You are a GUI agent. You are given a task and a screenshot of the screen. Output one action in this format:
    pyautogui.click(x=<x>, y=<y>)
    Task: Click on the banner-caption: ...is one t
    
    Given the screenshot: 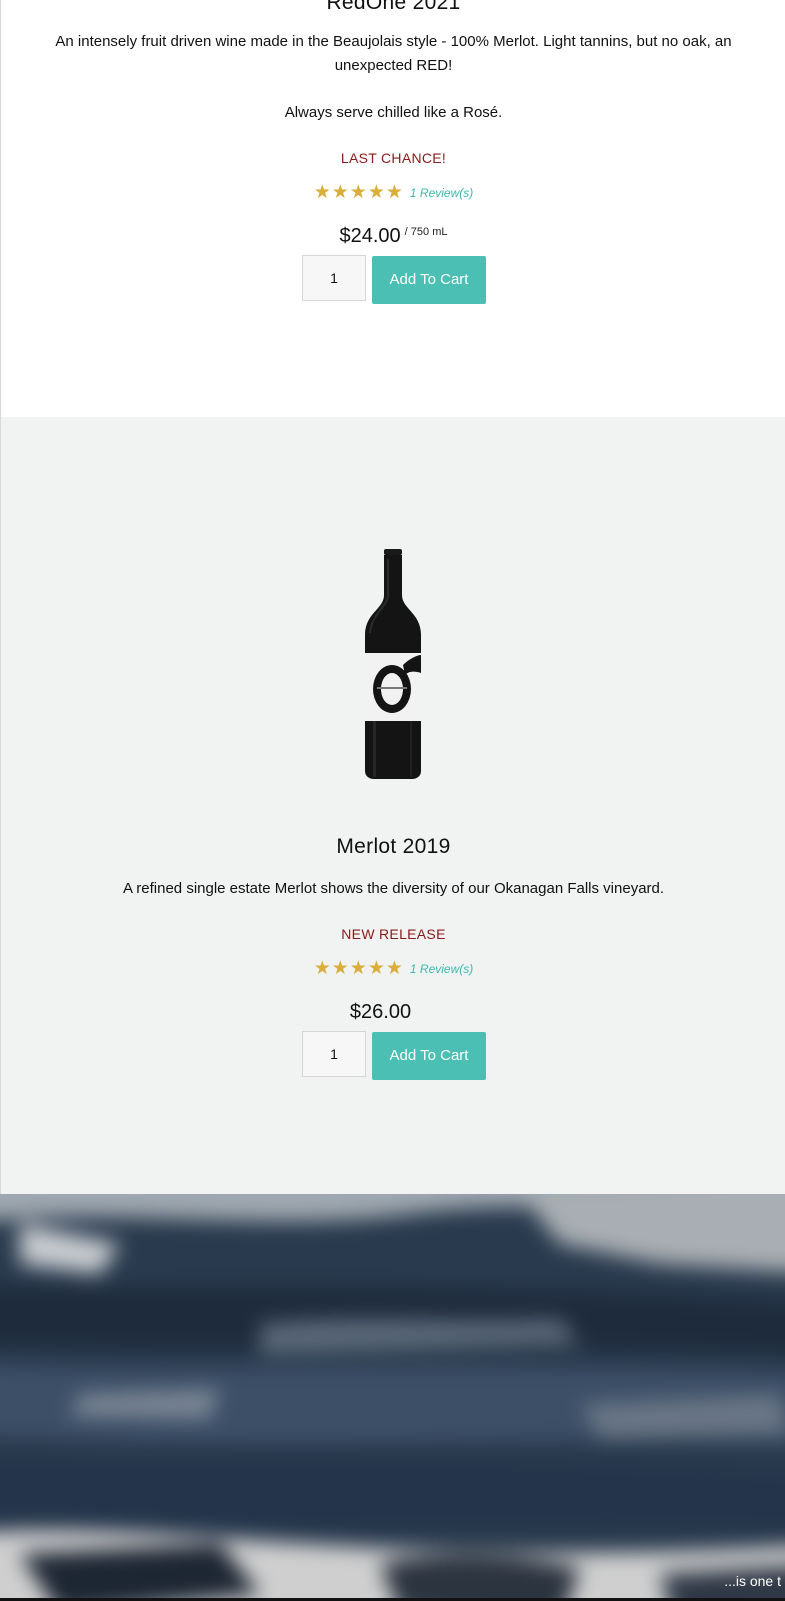 What is the action you would take?
    pyautogui.click(x=752, y=1581)
    